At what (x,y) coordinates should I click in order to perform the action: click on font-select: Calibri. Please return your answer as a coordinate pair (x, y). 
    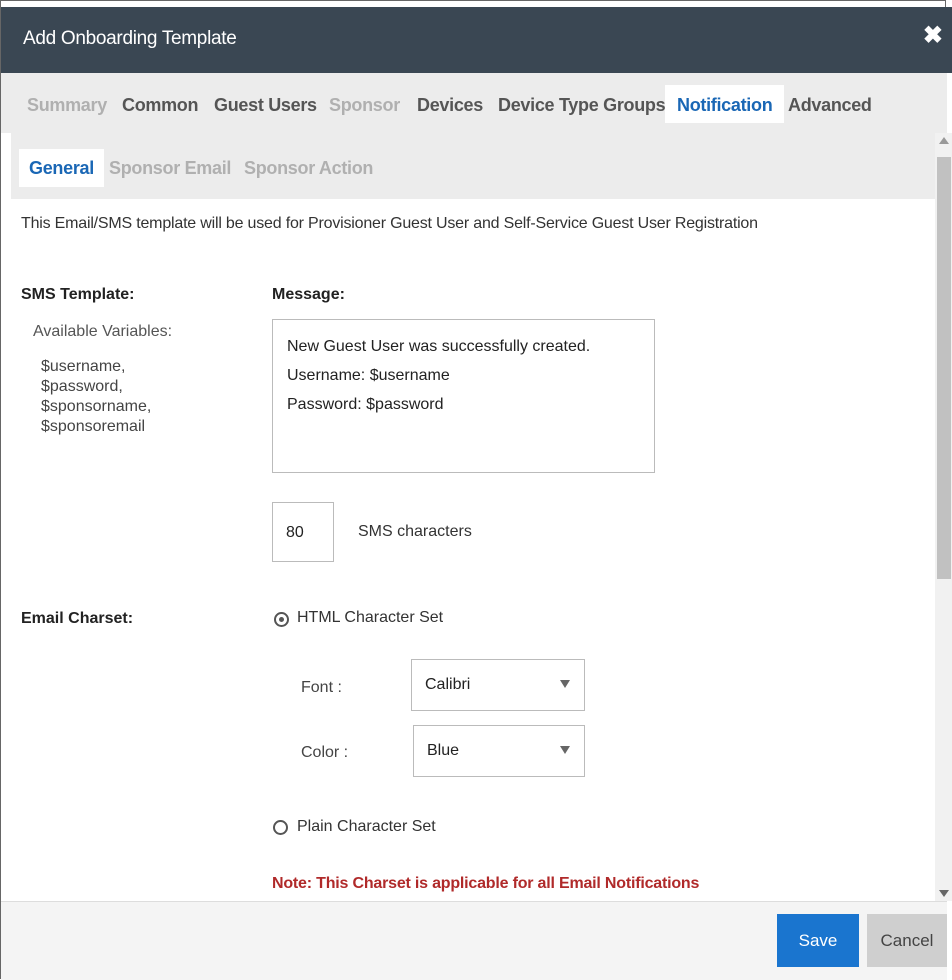
    Looking at the image, I should click on (498, 685).